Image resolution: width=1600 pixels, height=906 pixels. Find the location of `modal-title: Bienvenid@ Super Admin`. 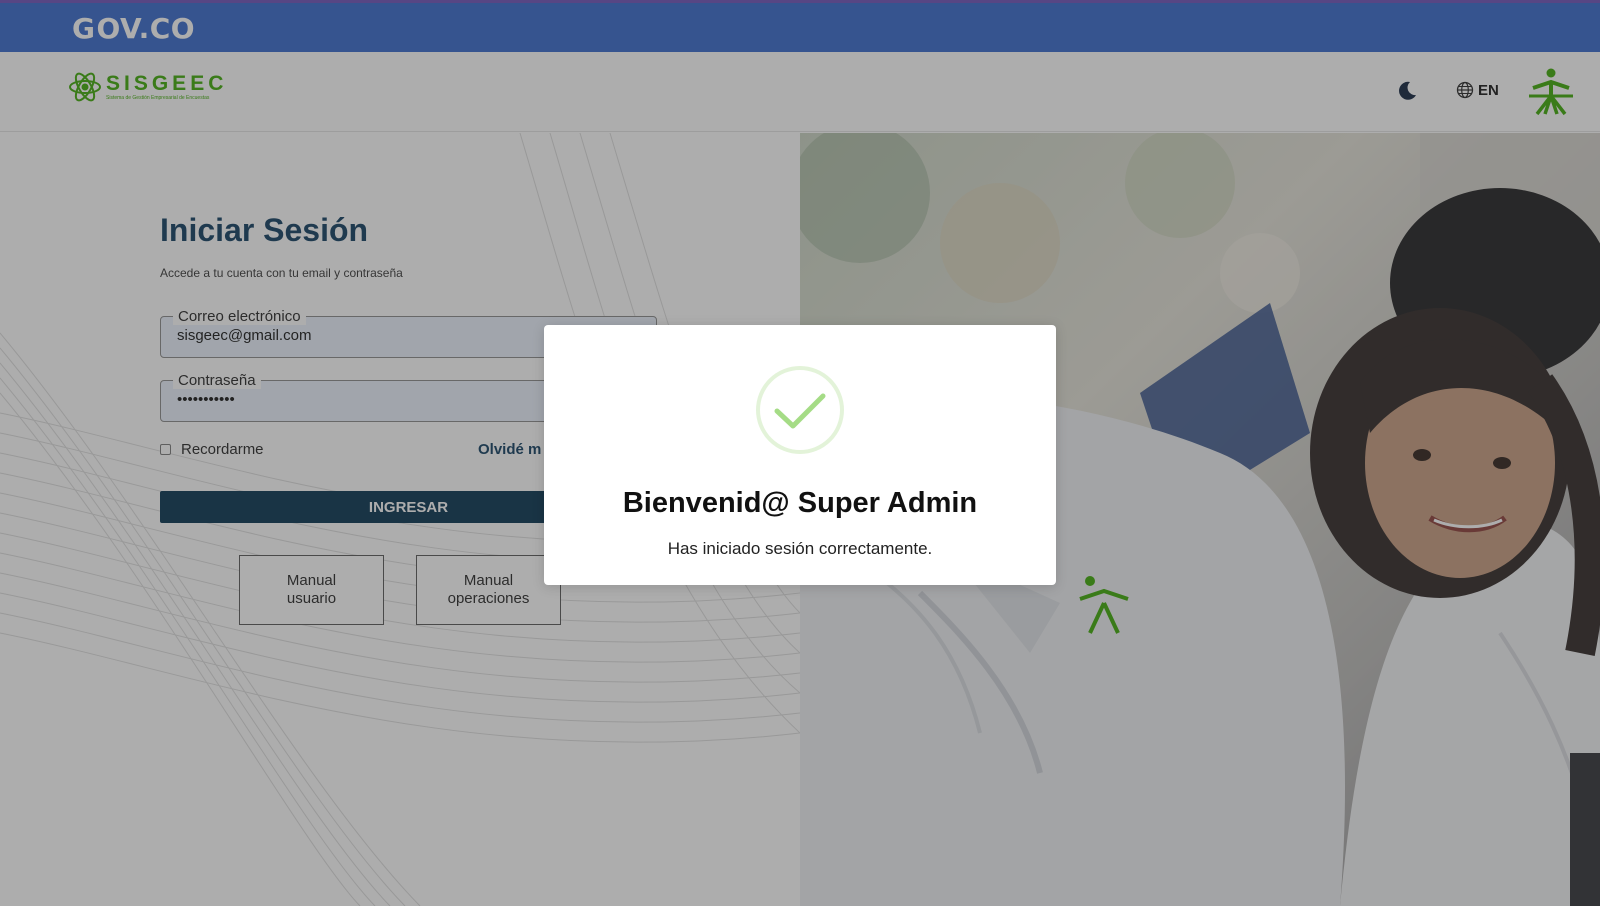

modal-title: Bienvenid@ Super Admin is located at coordinates (800, 503).